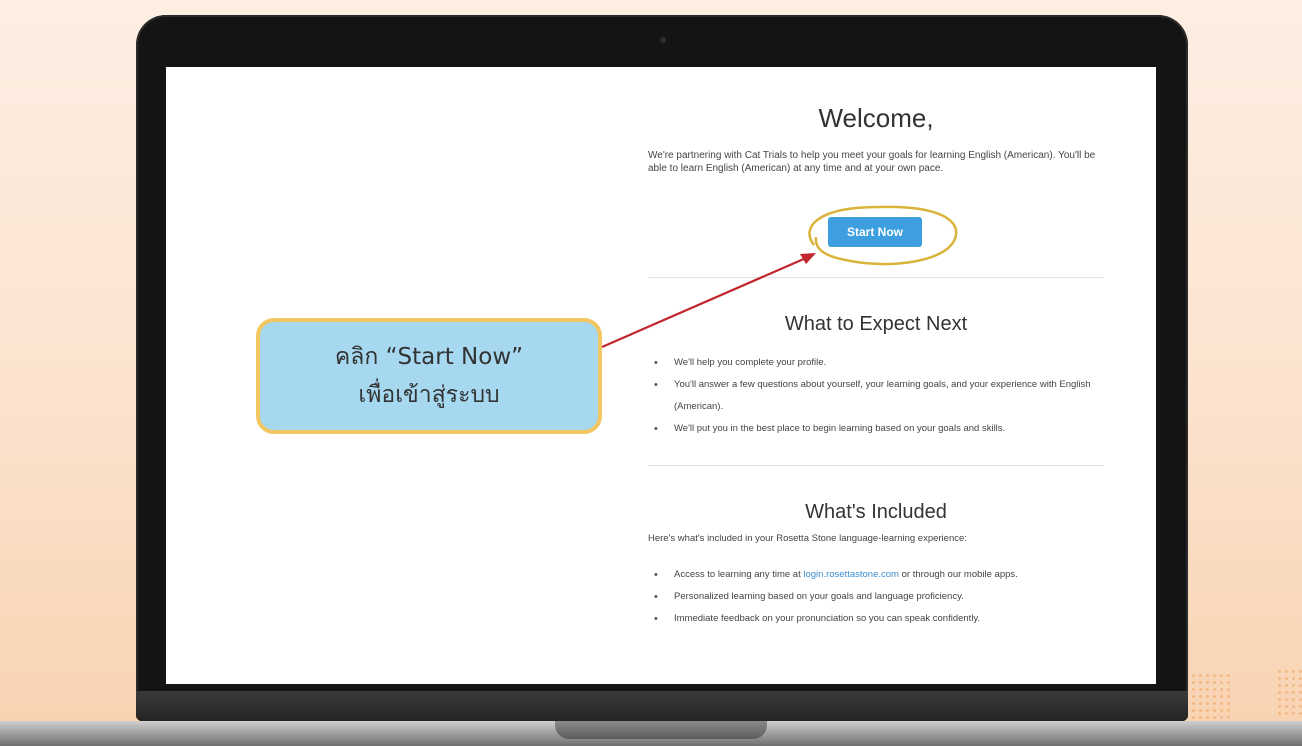  Describe the element at coordinates (851, 574) in the screenshot. I see `rosettastone-link: login.rosettastone.com` at that location.